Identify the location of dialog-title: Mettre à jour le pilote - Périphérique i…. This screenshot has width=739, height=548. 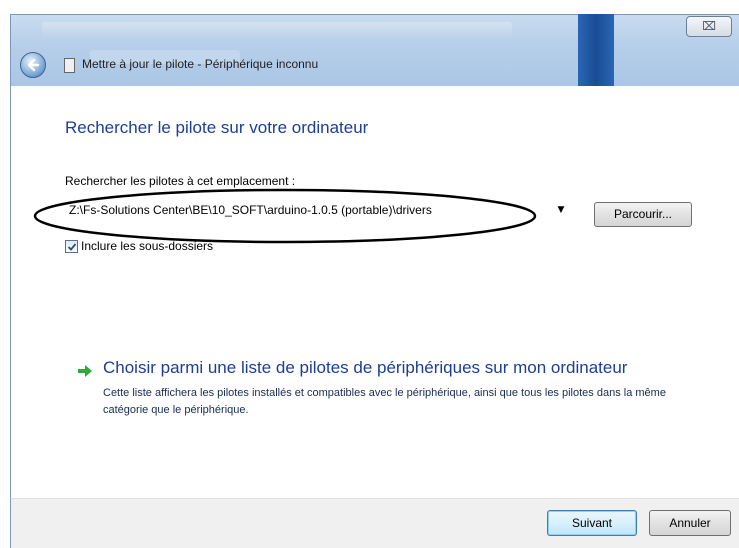
(200, 64).